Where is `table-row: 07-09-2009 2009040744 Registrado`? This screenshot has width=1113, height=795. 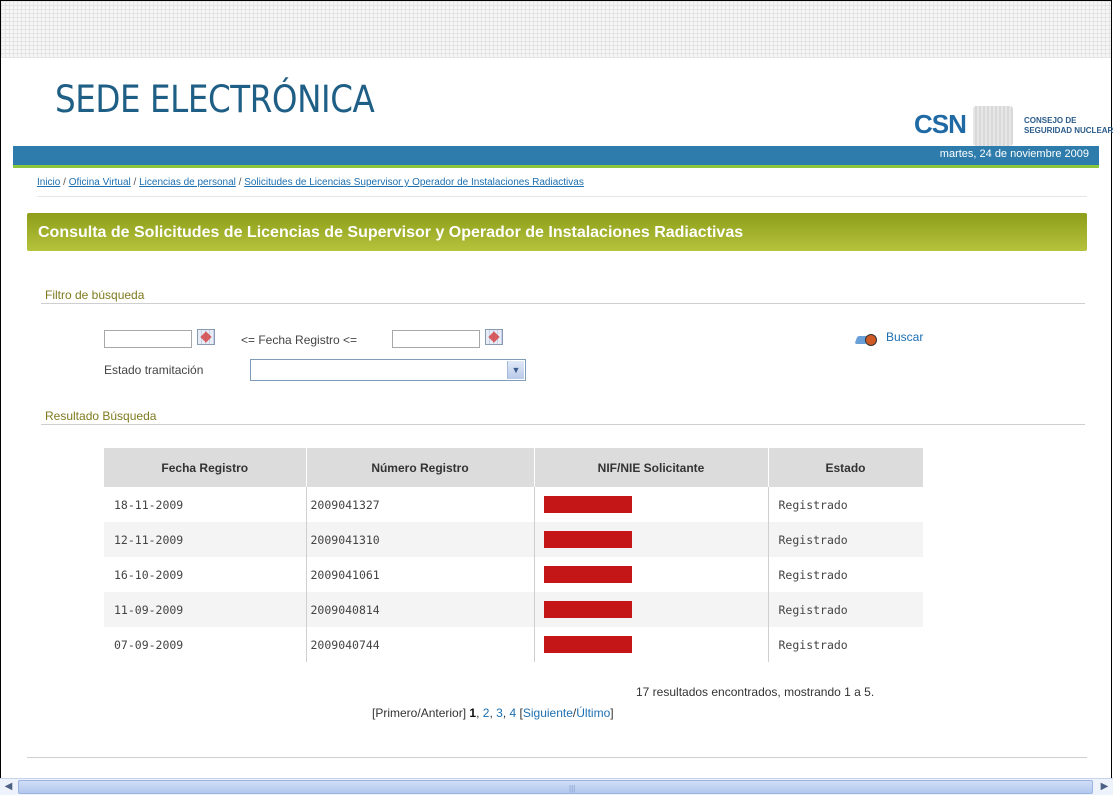
table-row: 07-09-2009 2009040744 Registrado is located at coordinates (513, 644).